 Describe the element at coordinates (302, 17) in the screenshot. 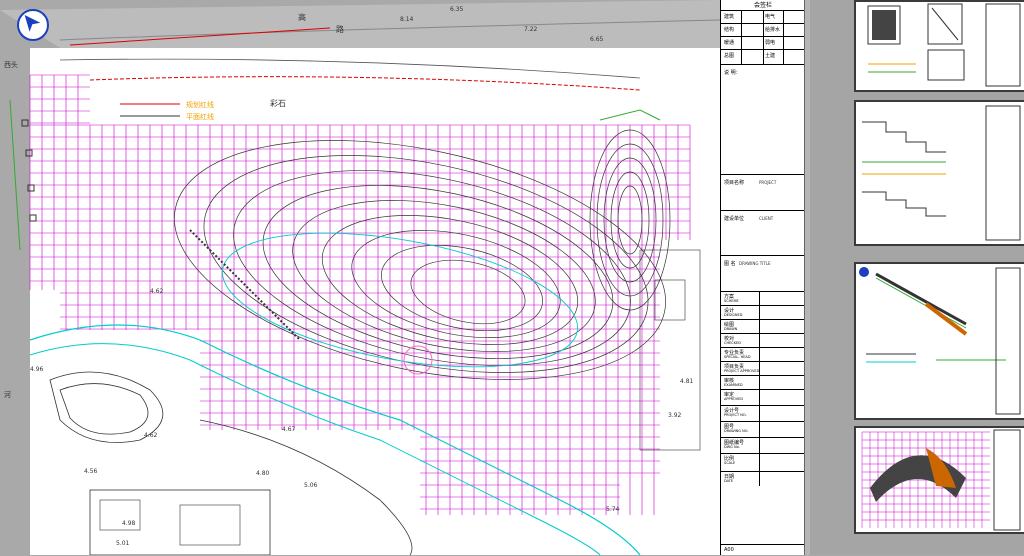

I see `road-label-1: 高` at that location.